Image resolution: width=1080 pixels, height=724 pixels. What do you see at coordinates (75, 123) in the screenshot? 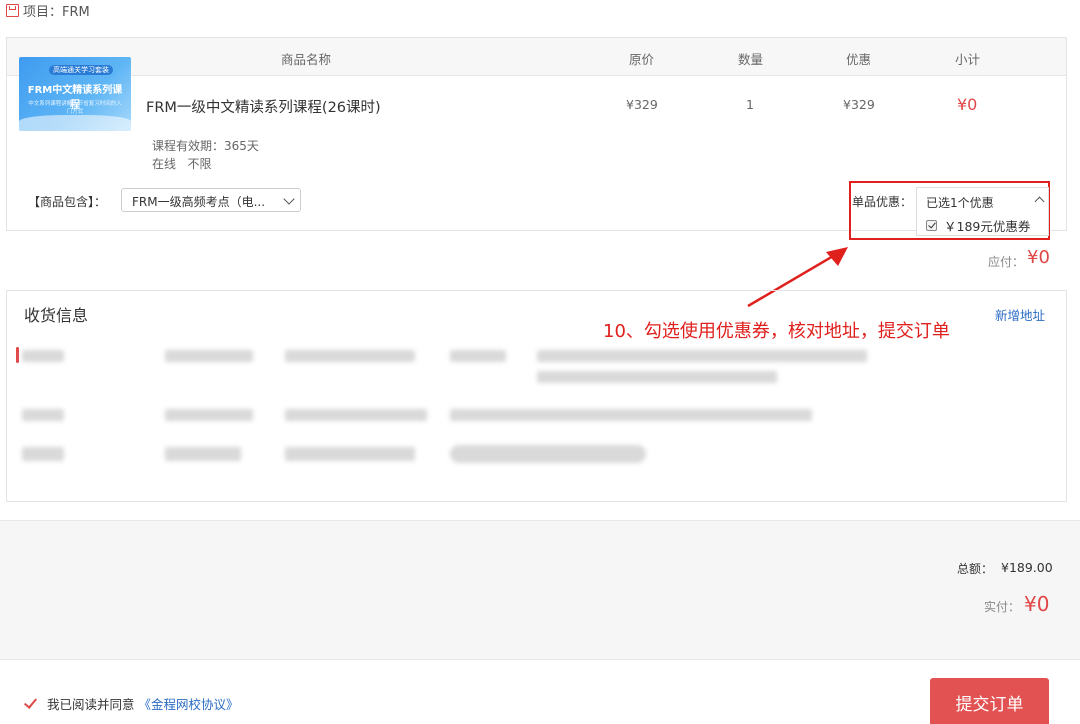
I see `thumbnail-decoration` at bounding box center [75, 123].